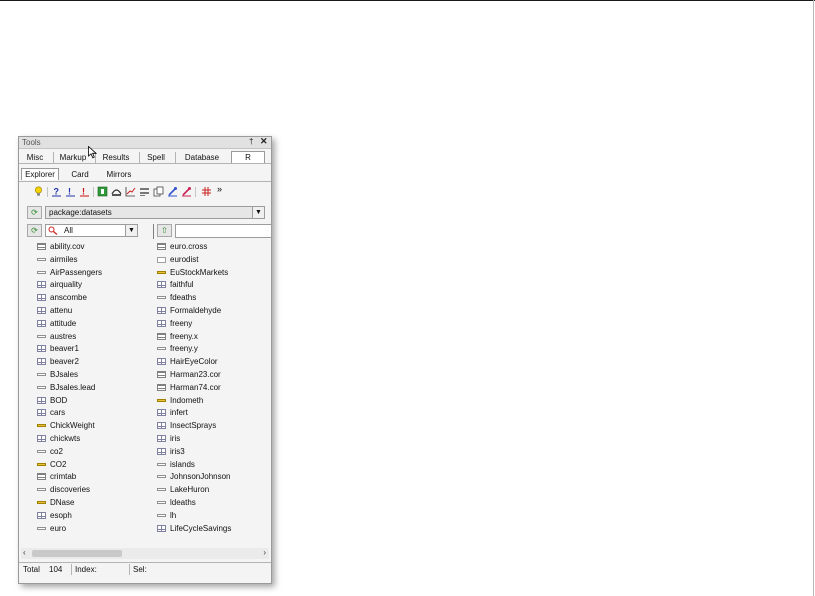  What do you see at coordinates (201, 157) in the screenshot?
I see `tab-database: Database` at bounding box center [201, 157].